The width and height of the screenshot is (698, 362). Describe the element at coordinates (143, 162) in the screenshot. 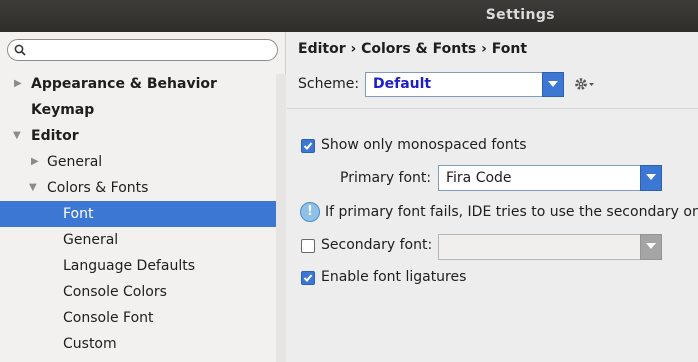

I see `sidebar-item-editor-general: ▶ General` at that location.